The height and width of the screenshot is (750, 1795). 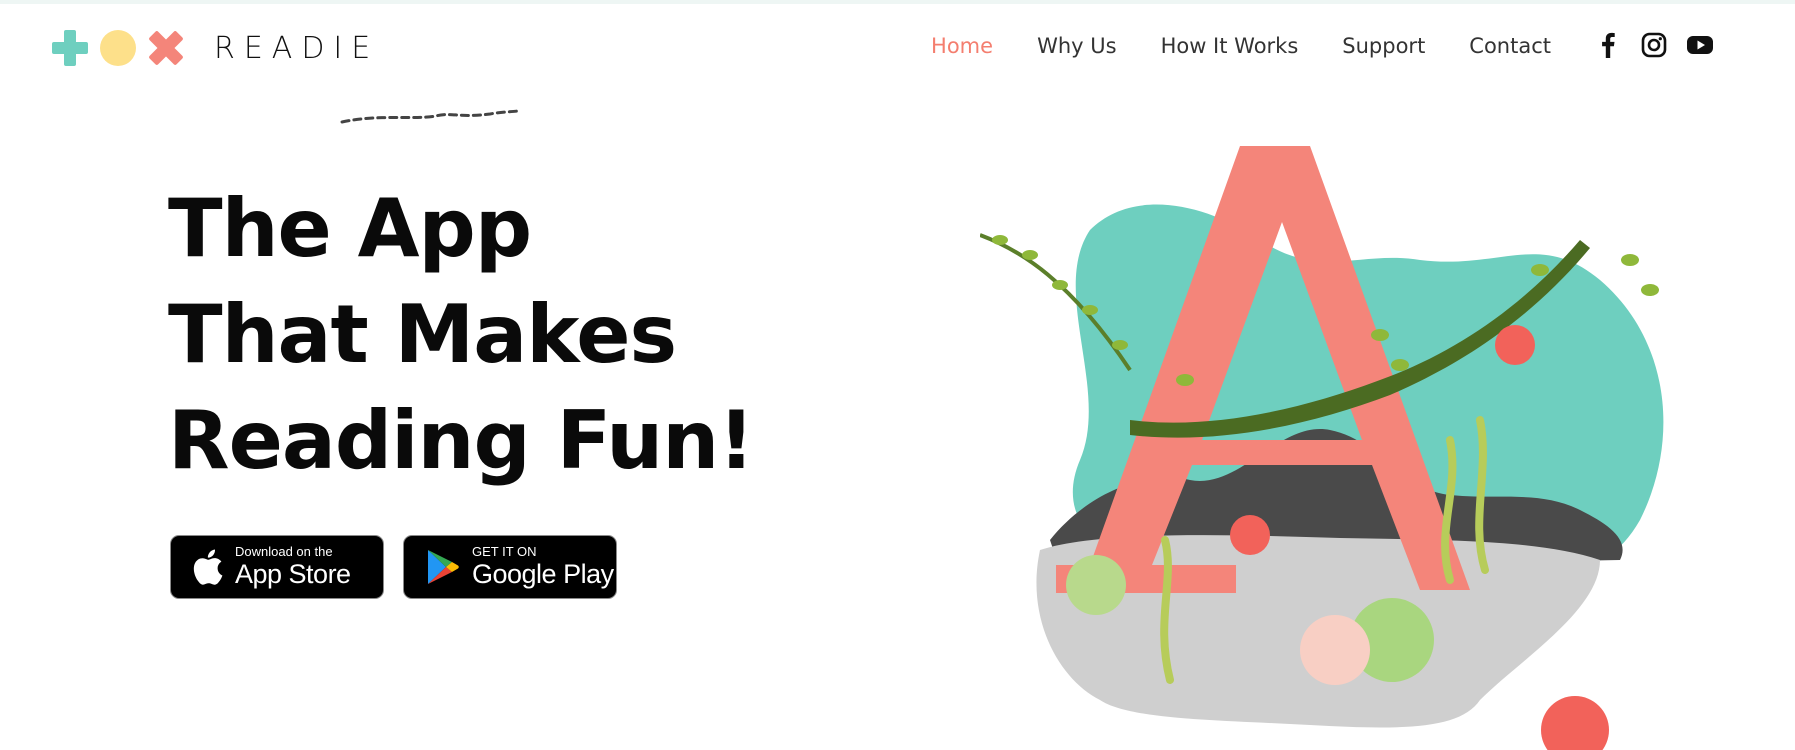 What do you see at coordinates (1096, 585) in the screenshot?
I see `apple-green-left` at bounding box center [1096, 585].